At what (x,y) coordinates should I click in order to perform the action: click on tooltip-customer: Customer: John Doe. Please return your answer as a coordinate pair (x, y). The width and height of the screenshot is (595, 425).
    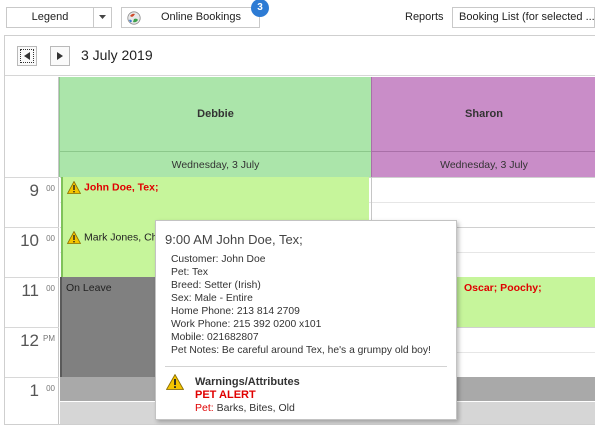
    Looking at the image, I should click on (218, 259).